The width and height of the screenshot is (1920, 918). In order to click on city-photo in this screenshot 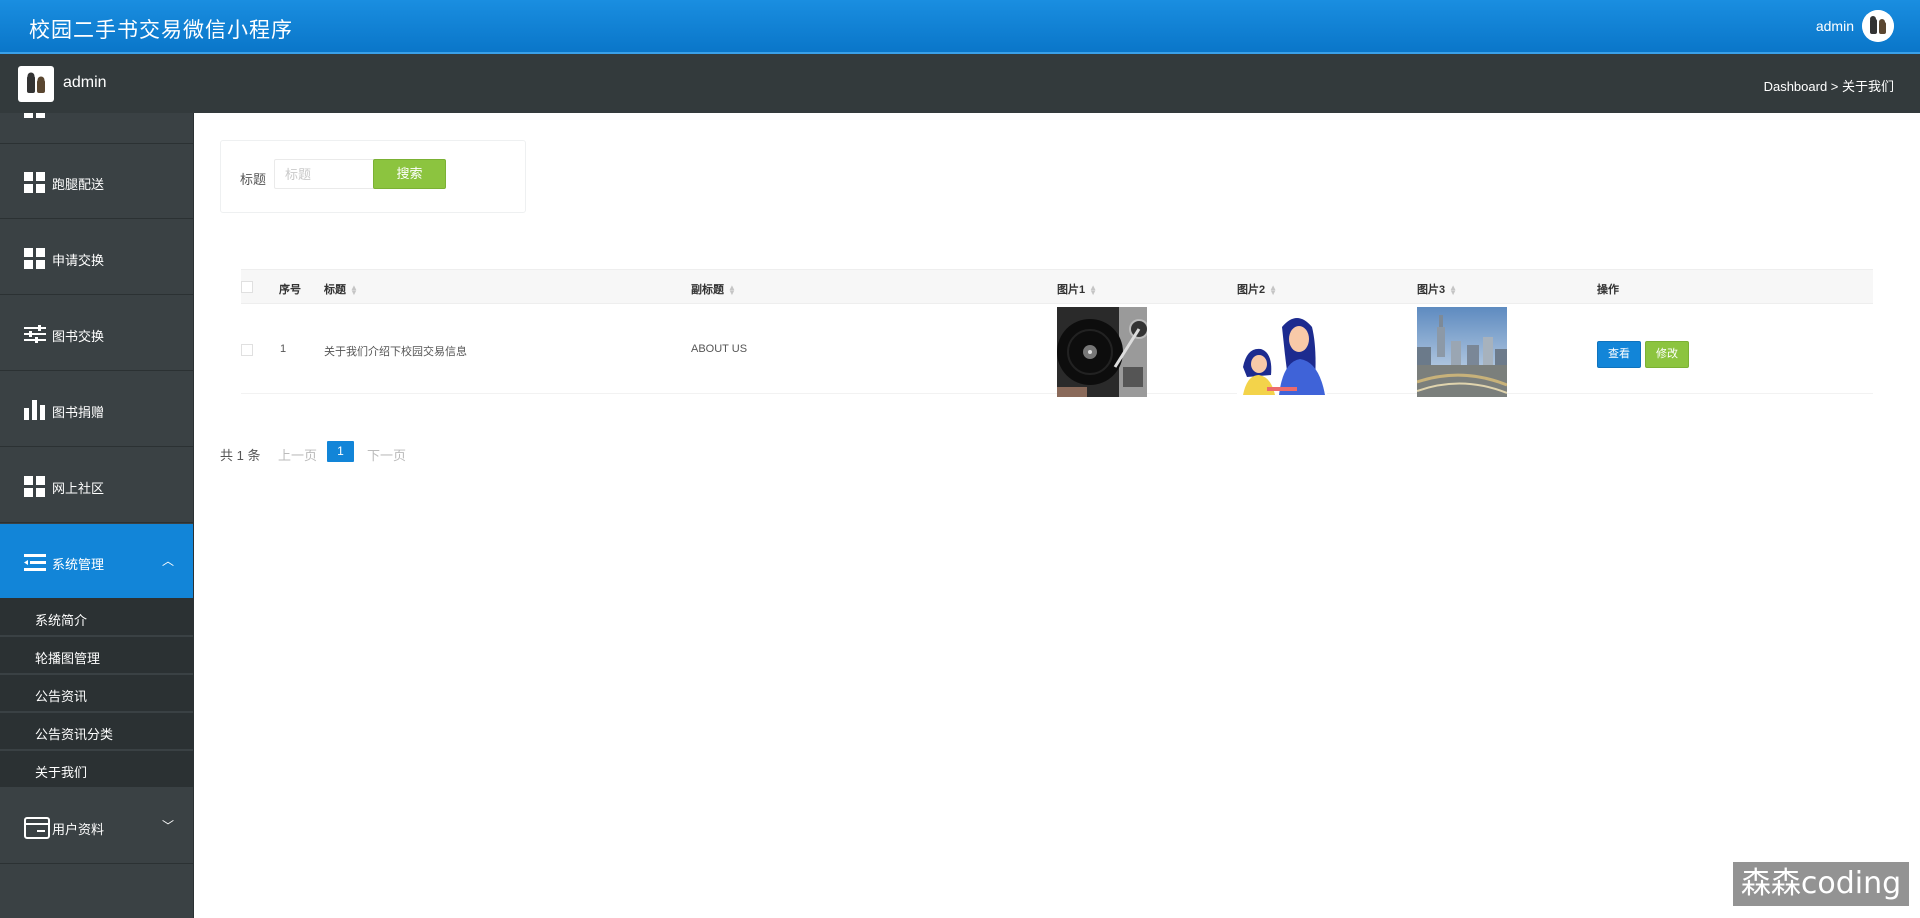, I will do `click(1462, 352)`.